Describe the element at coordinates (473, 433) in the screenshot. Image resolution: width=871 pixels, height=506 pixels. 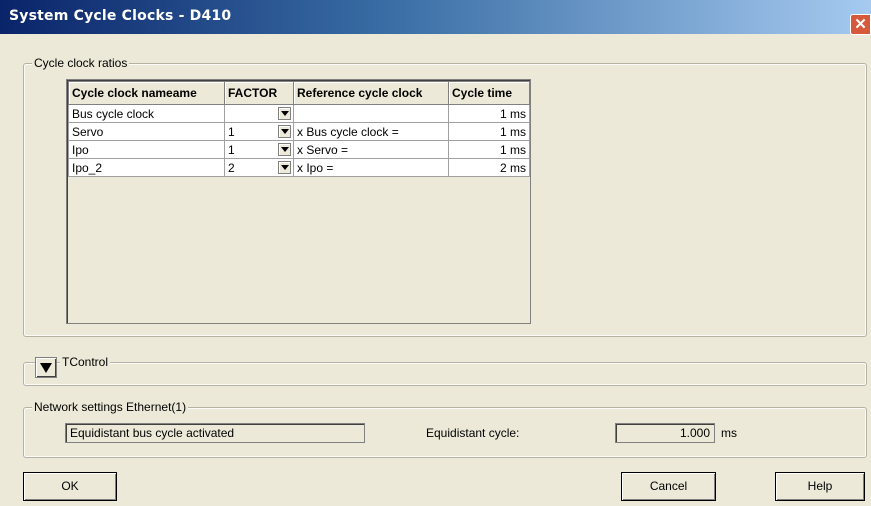
I see `equidistant-cycle-label: Equidistant cycle:` at that location.